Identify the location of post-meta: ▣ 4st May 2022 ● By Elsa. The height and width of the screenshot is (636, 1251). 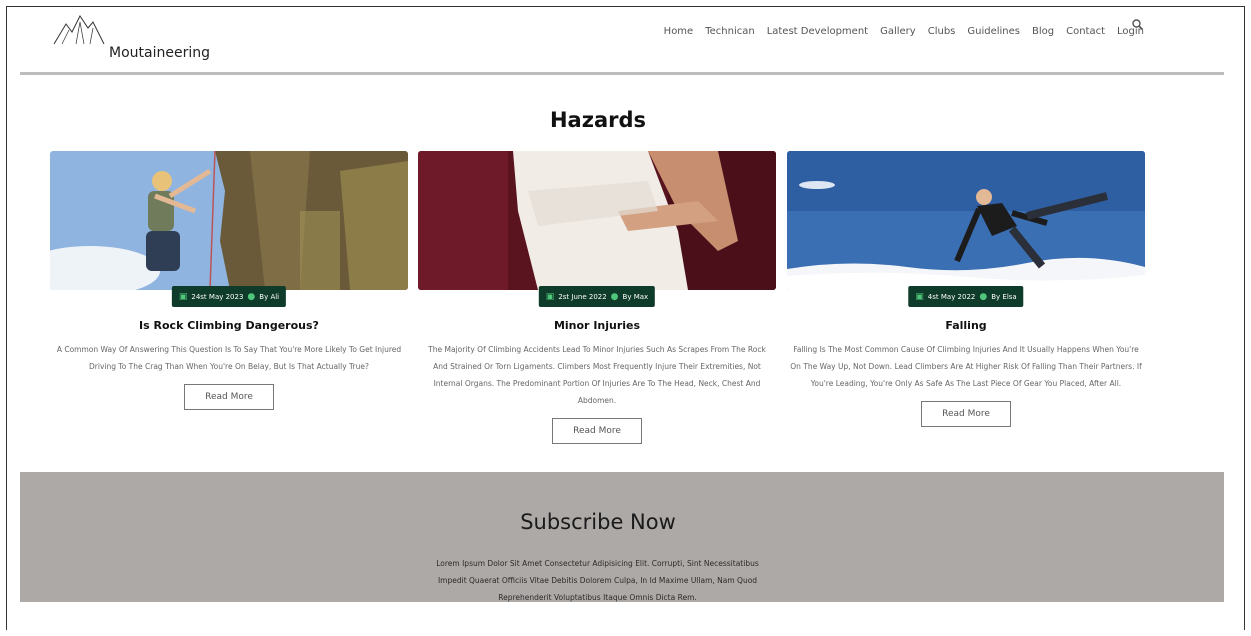
(966, 296).